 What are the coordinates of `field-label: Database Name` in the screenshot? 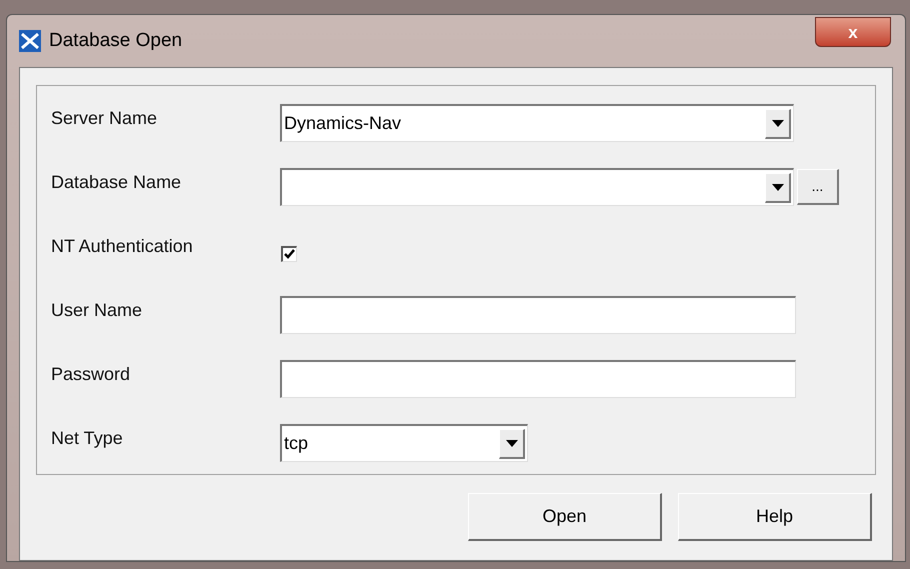 It's located at (116, 182).